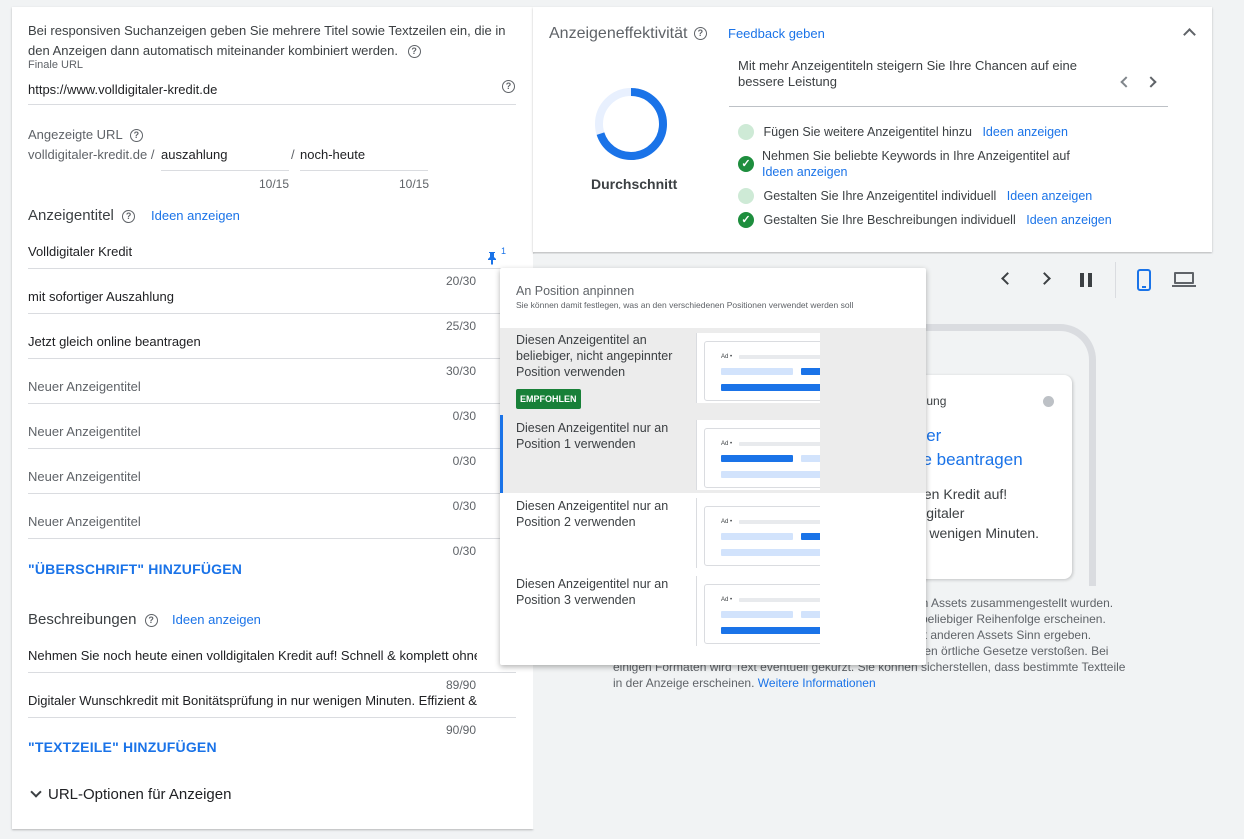 This screenshot has height=839, width=1244. I want to click on pause-icon, so click(1086, 280).